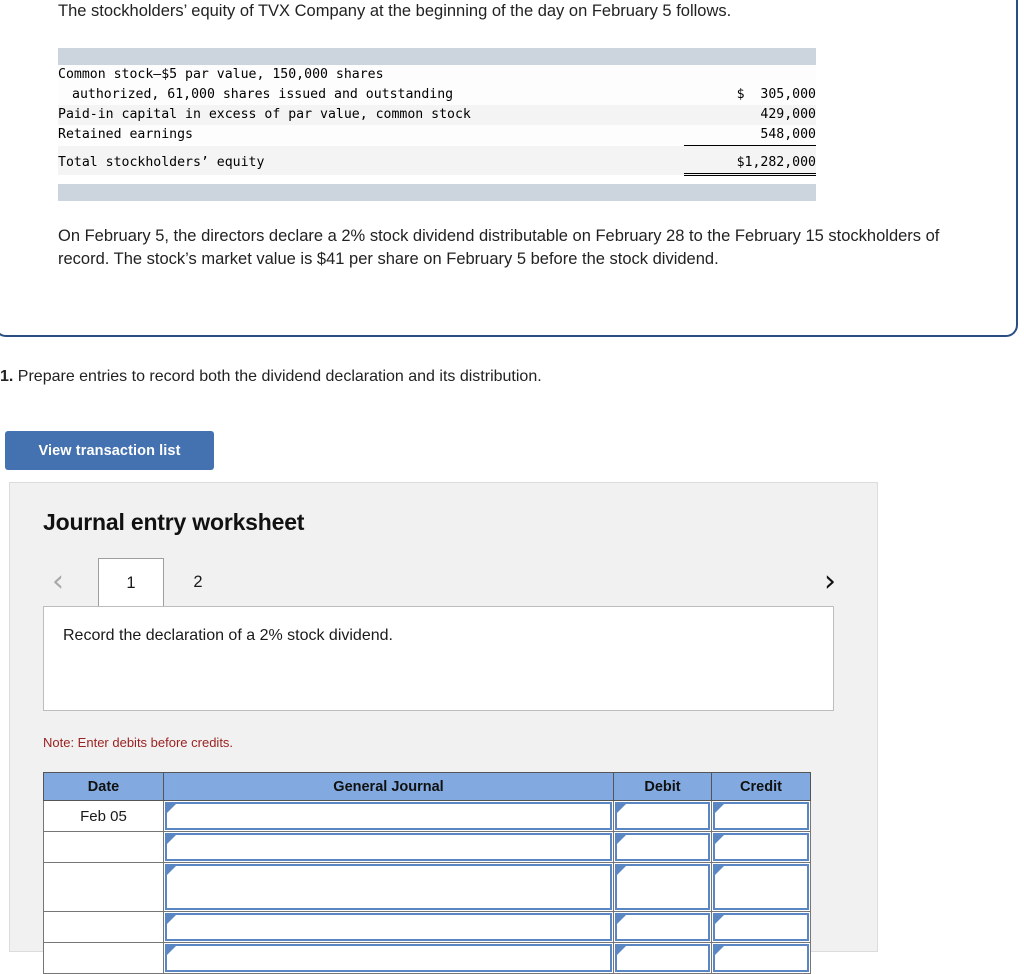  What do you see at coordinates (750, 135) in the screenshot?
I see `equity-amount-retained-earnings: 548,000` at bounding box center [750, 135].